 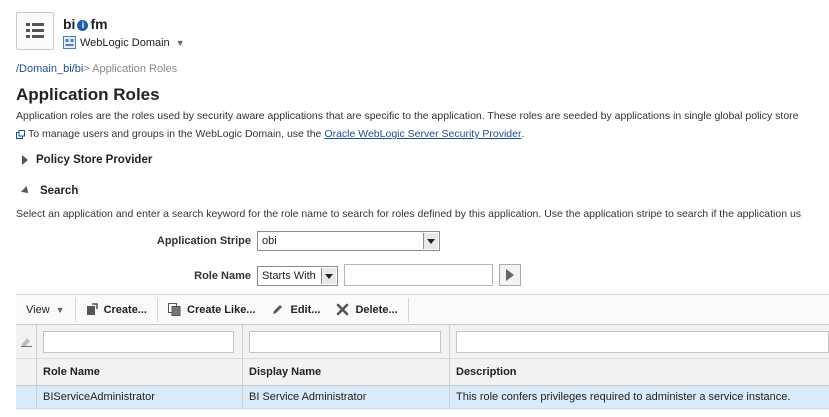 What do you see at coordinates (348, 241) in the screenshot?
I see `application-stripe-select: obi` at bounding box center [348, 241].